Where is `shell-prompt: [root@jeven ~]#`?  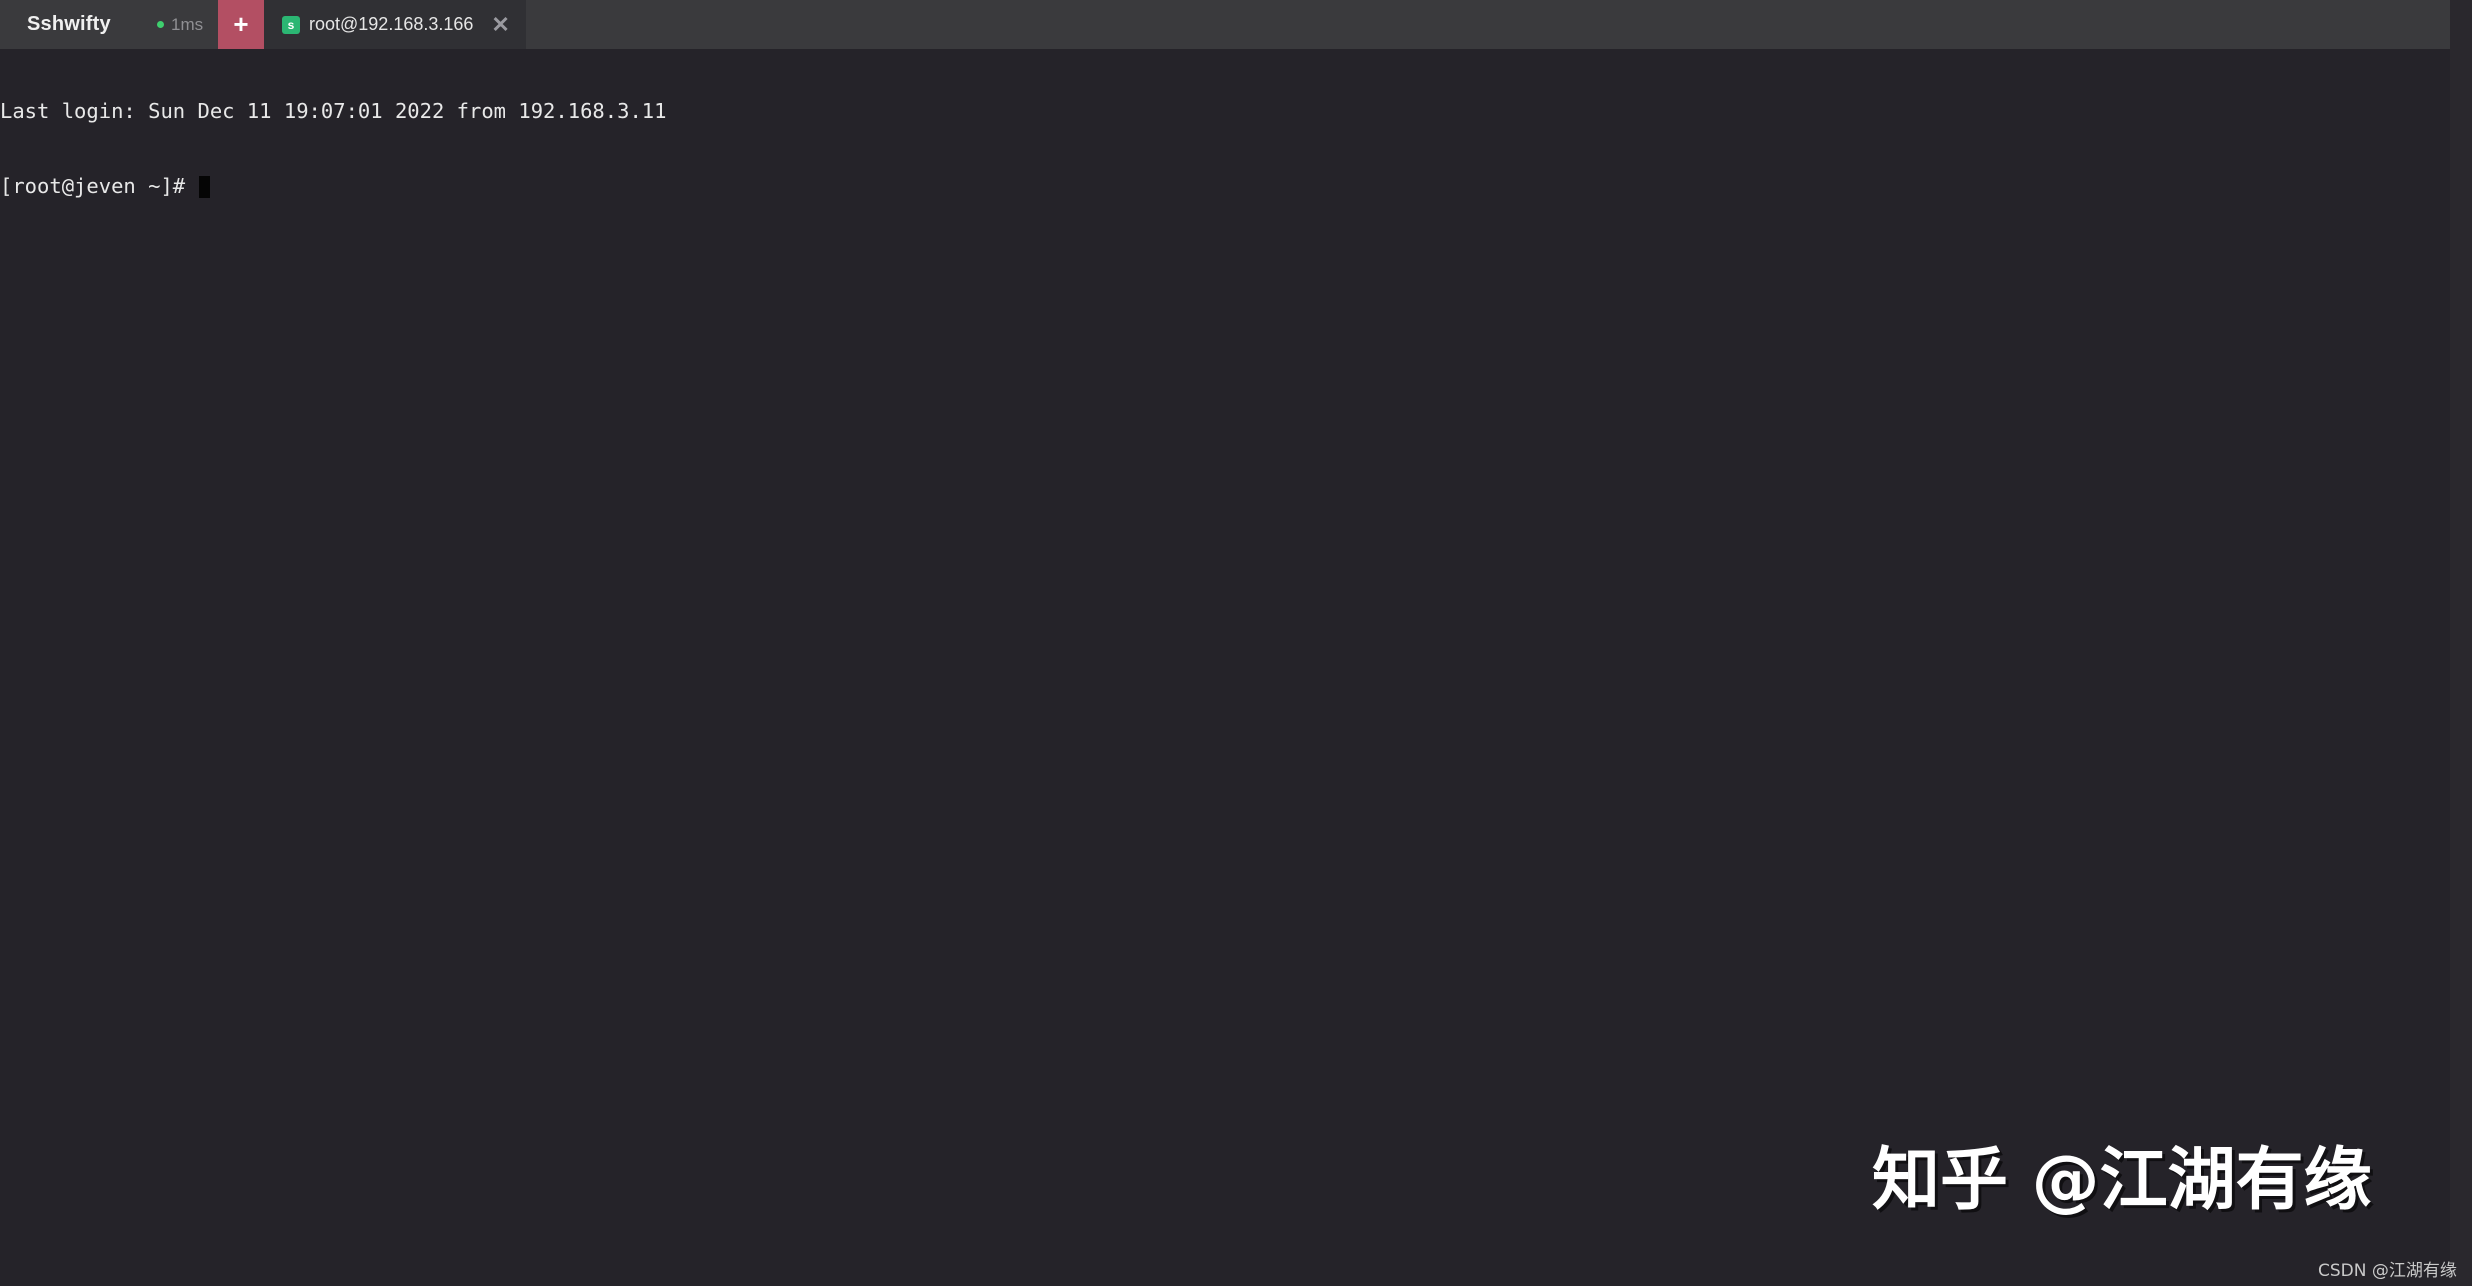
shell-prompt: [root@jeven ~]# is located at coordinates (99, 186).